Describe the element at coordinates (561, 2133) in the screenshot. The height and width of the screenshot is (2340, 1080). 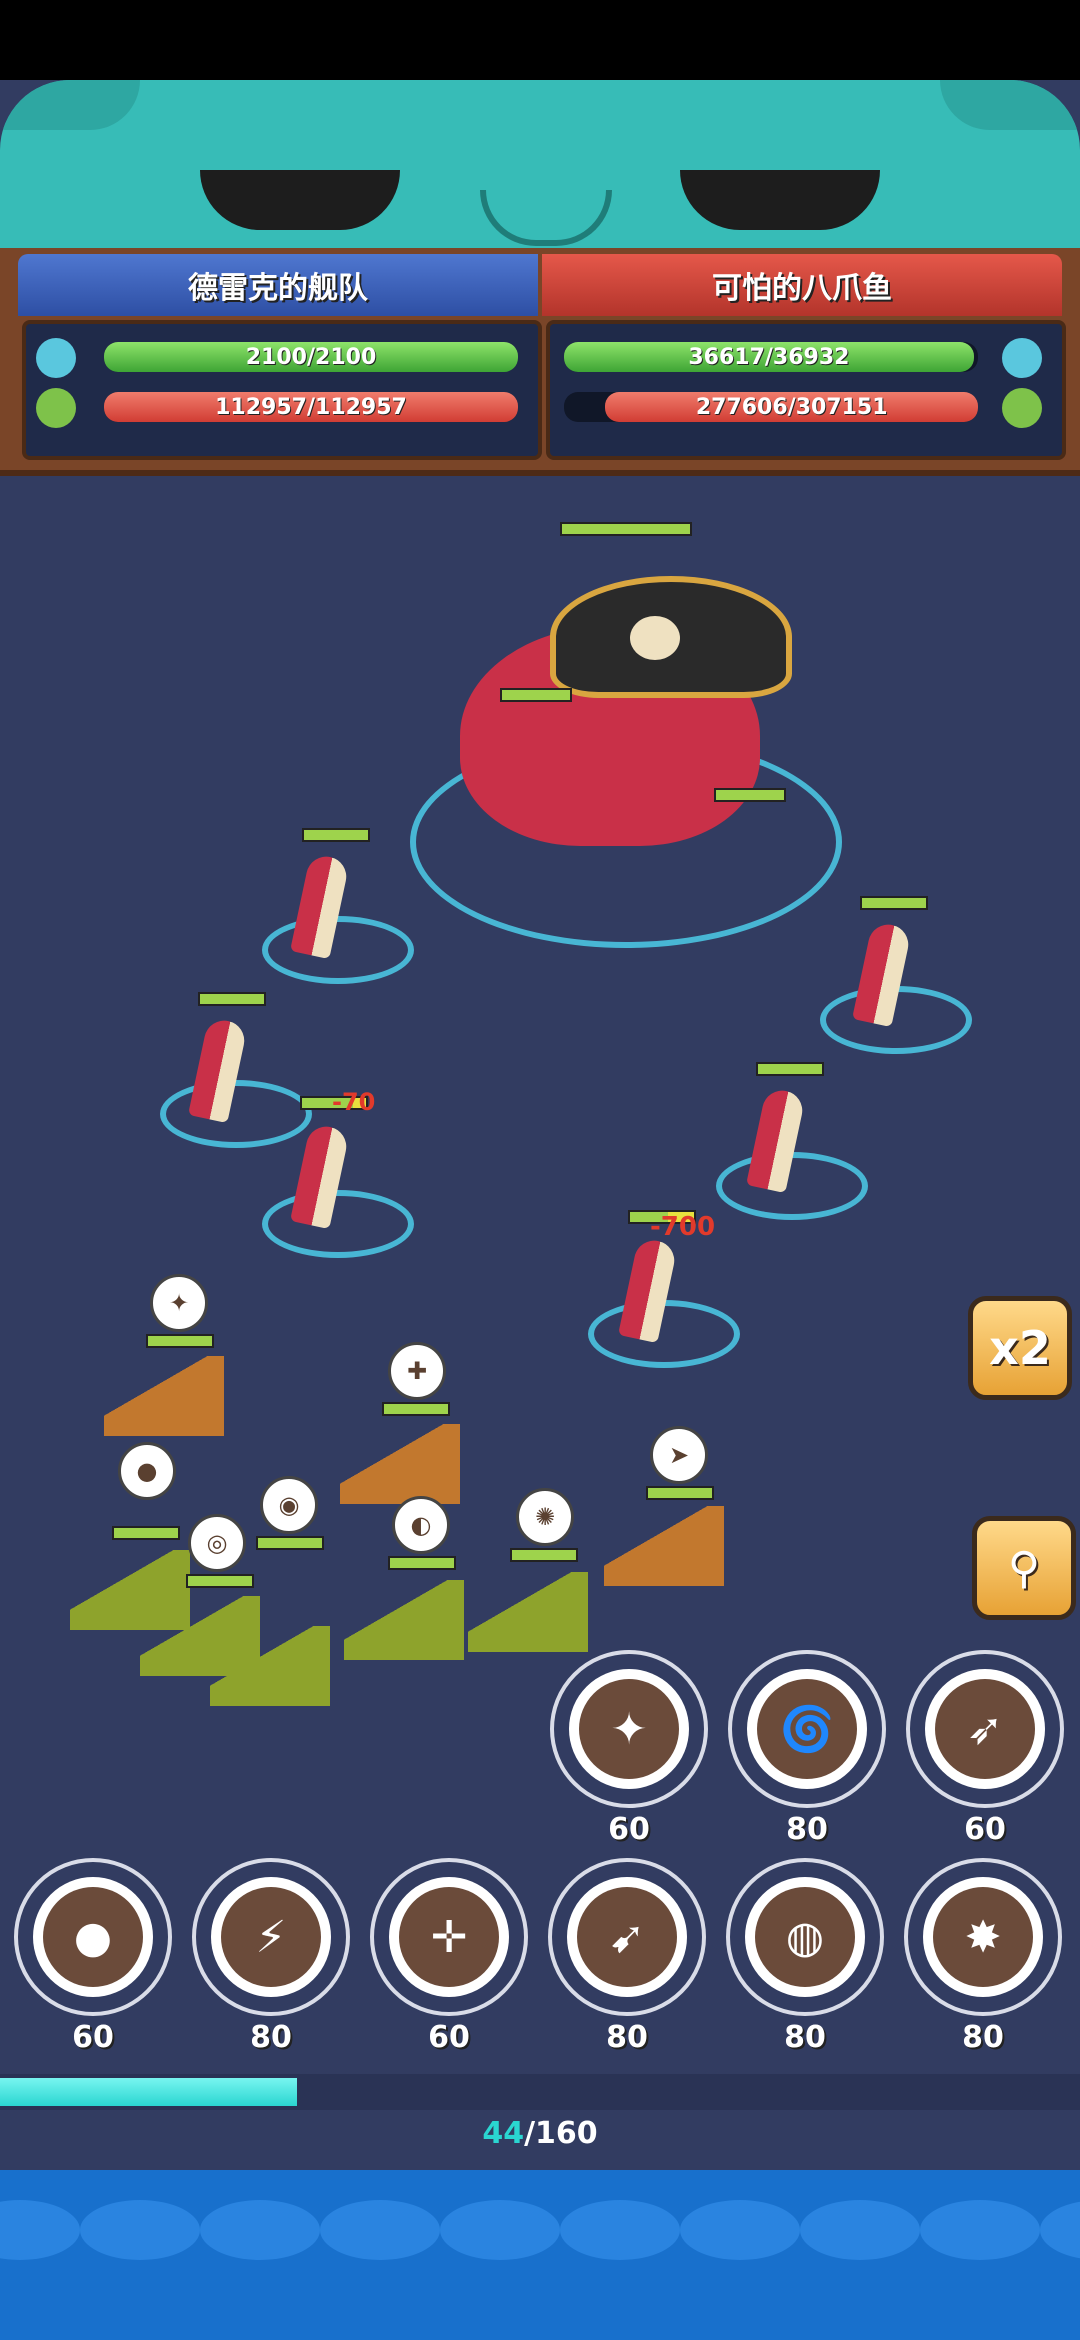
I see `energy-max: /160` at that location.